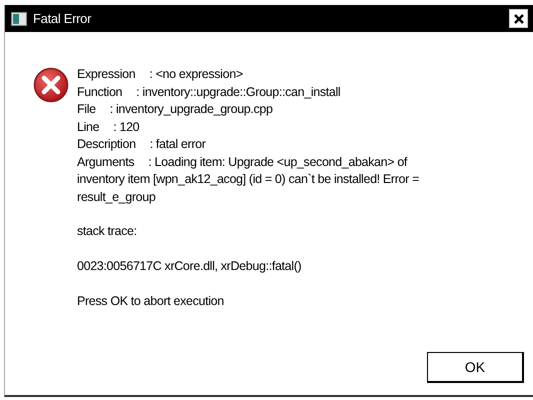  Describe the element at coordinates (51, 85) in the screenshot. I see `error-icon` at that location.